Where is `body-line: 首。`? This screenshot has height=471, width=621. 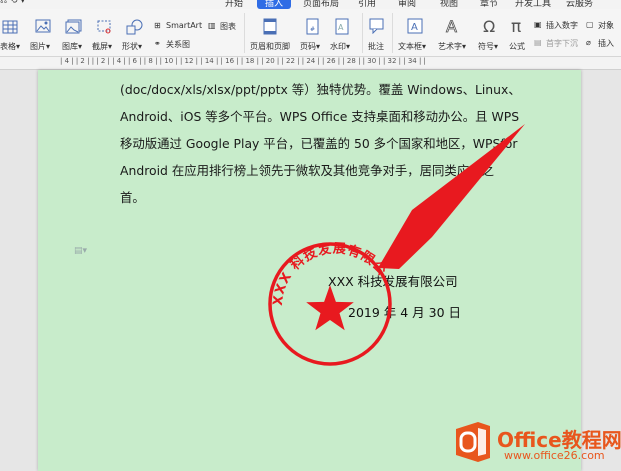 body-line: 首。 is located at coordinates (132, 197).